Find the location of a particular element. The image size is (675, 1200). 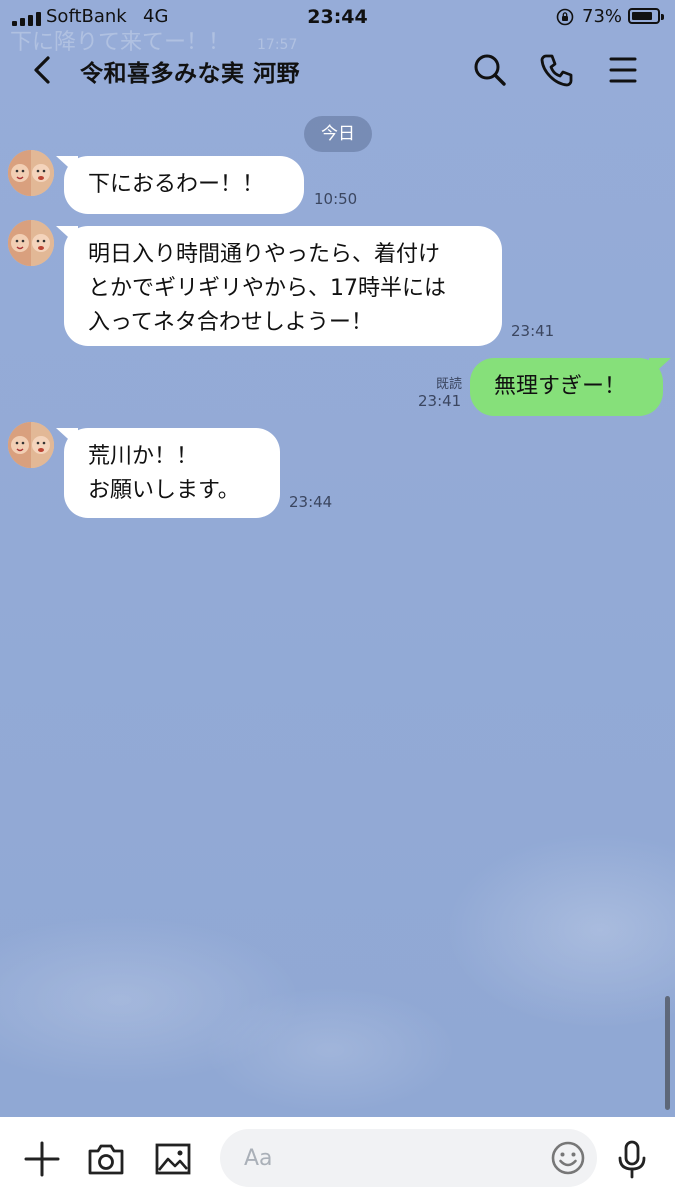

chat-header: 下に降りて来てー！！ 17:57 令和喜多みな実 河野 is located at coordinates (337, 66).